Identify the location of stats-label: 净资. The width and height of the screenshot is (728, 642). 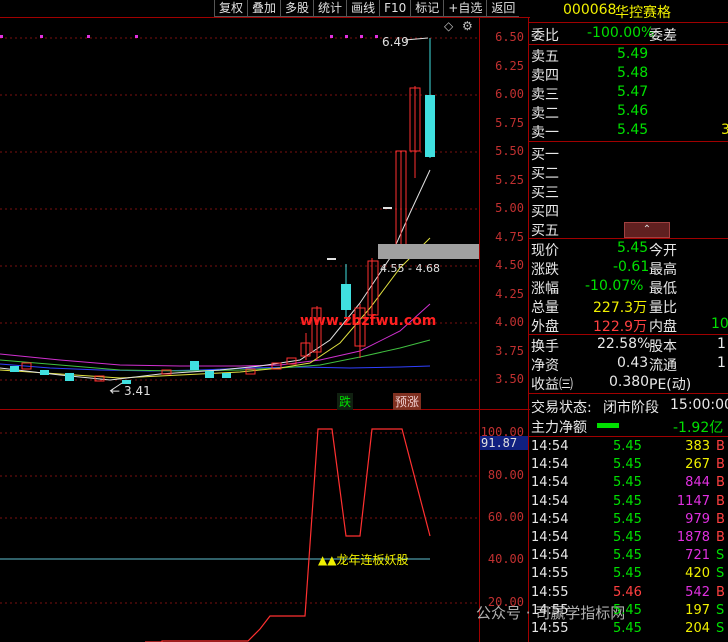
(545, 366).